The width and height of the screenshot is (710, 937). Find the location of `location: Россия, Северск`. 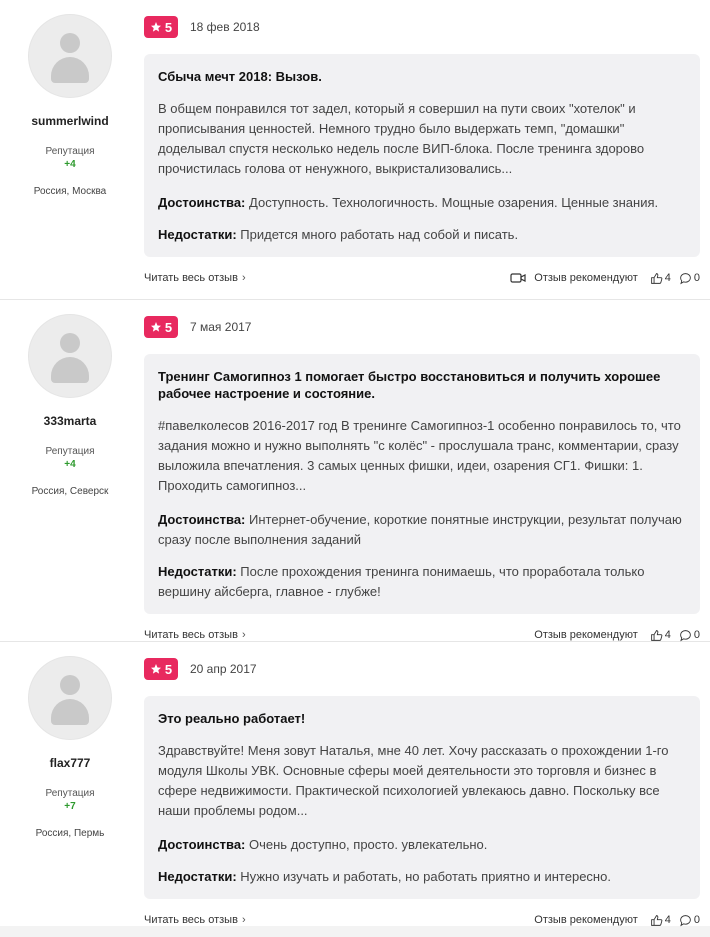

location: Россия, Северск is located at coordinates (70, 491).